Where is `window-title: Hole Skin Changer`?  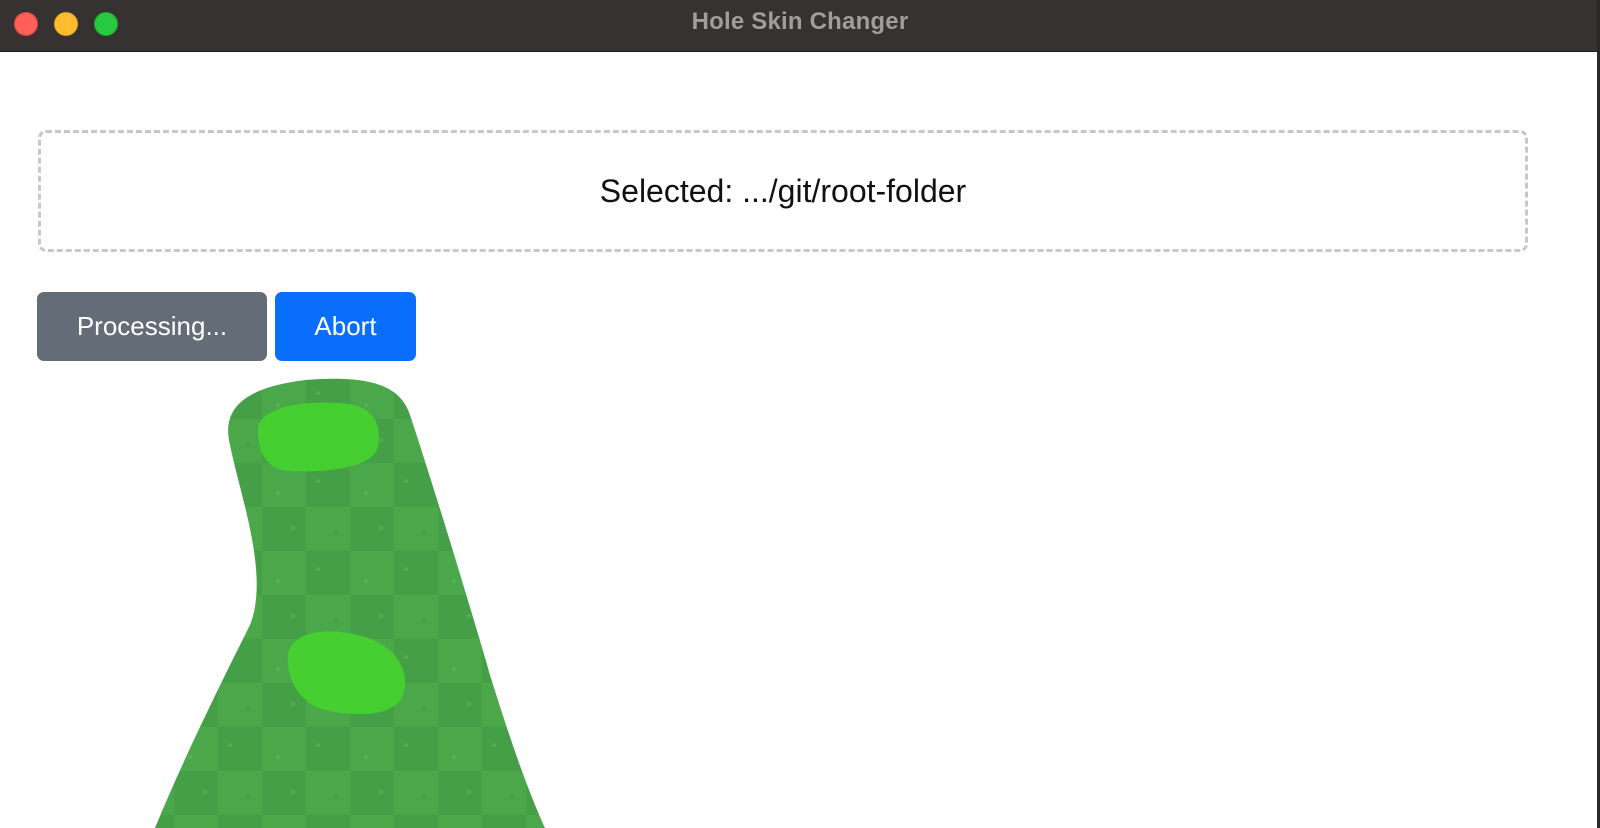
window-title: Hole Skin Changer is located at coordinates (800, 21).